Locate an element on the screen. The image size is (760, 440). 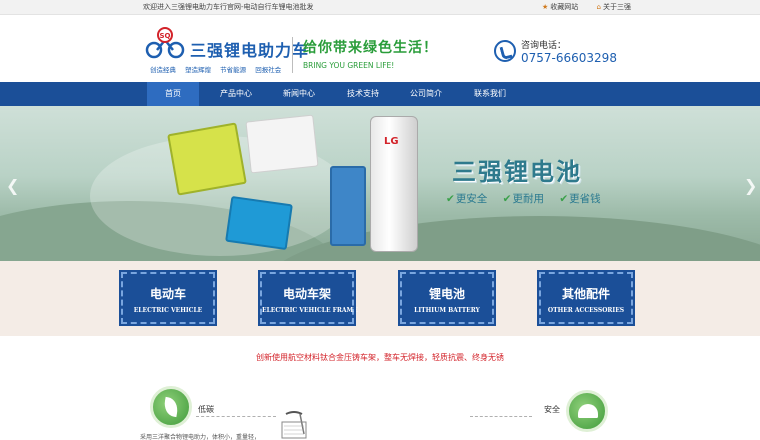
category-cn: 电动车架 is located at coordinates (306, 294).